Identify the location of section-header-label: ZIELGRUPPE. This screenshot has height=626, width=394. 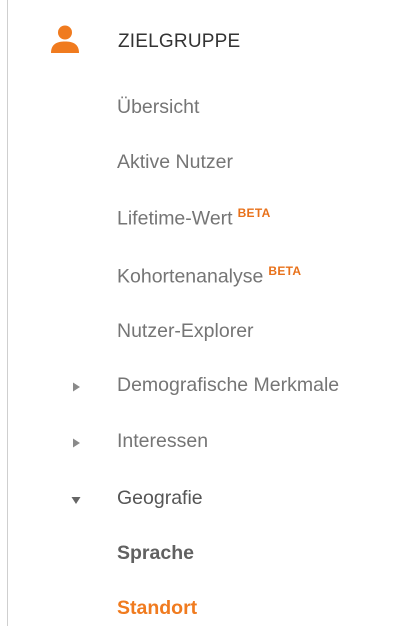
(179, 41).